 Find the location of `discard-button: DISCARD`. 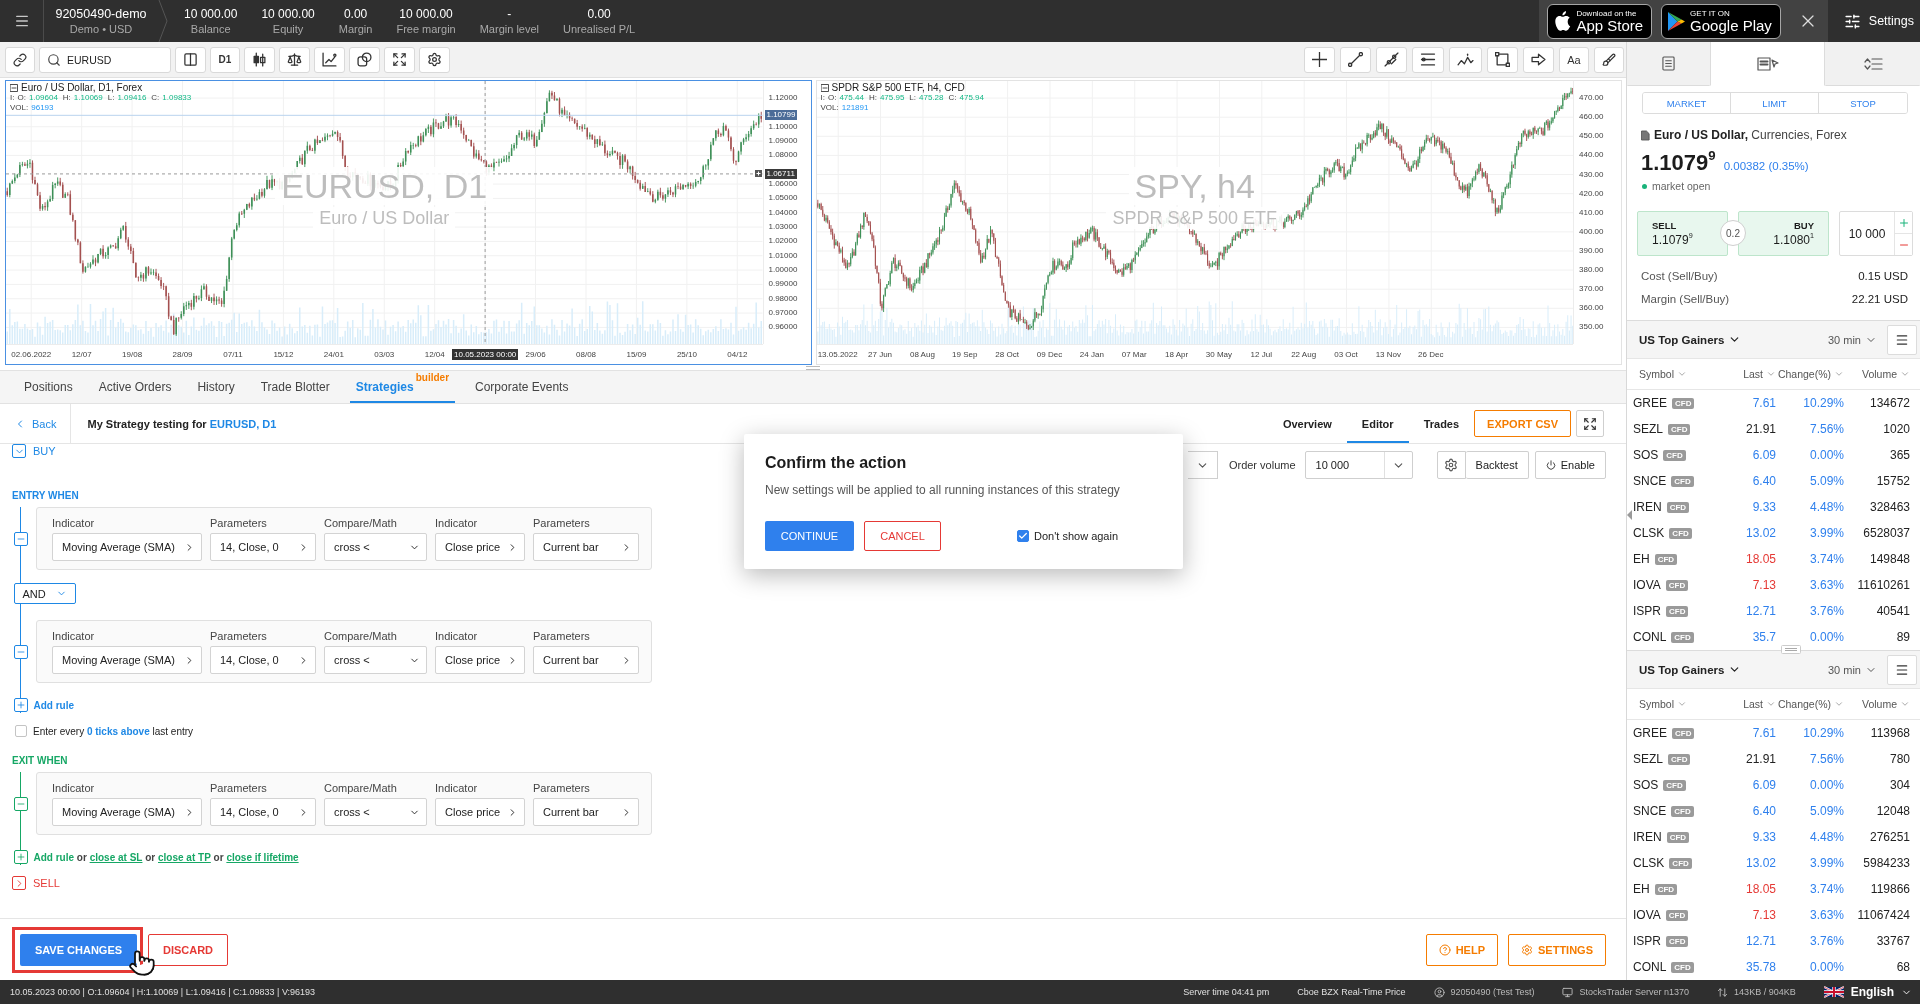

discard-button: DISCARD is located at coordinates (188, 949).